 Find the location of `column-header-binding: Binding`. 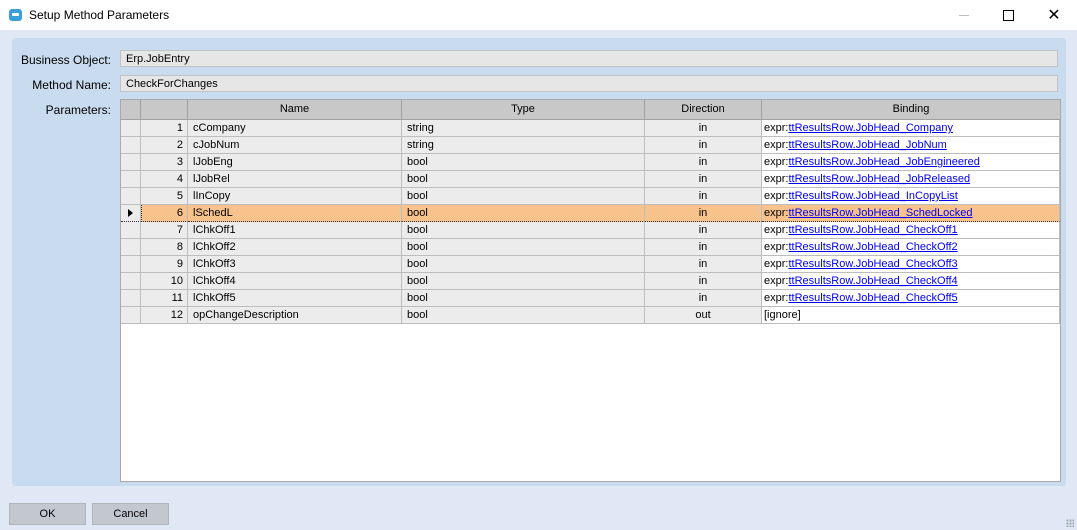

column-header-binding: Binding is located at coordinates (911, 110).